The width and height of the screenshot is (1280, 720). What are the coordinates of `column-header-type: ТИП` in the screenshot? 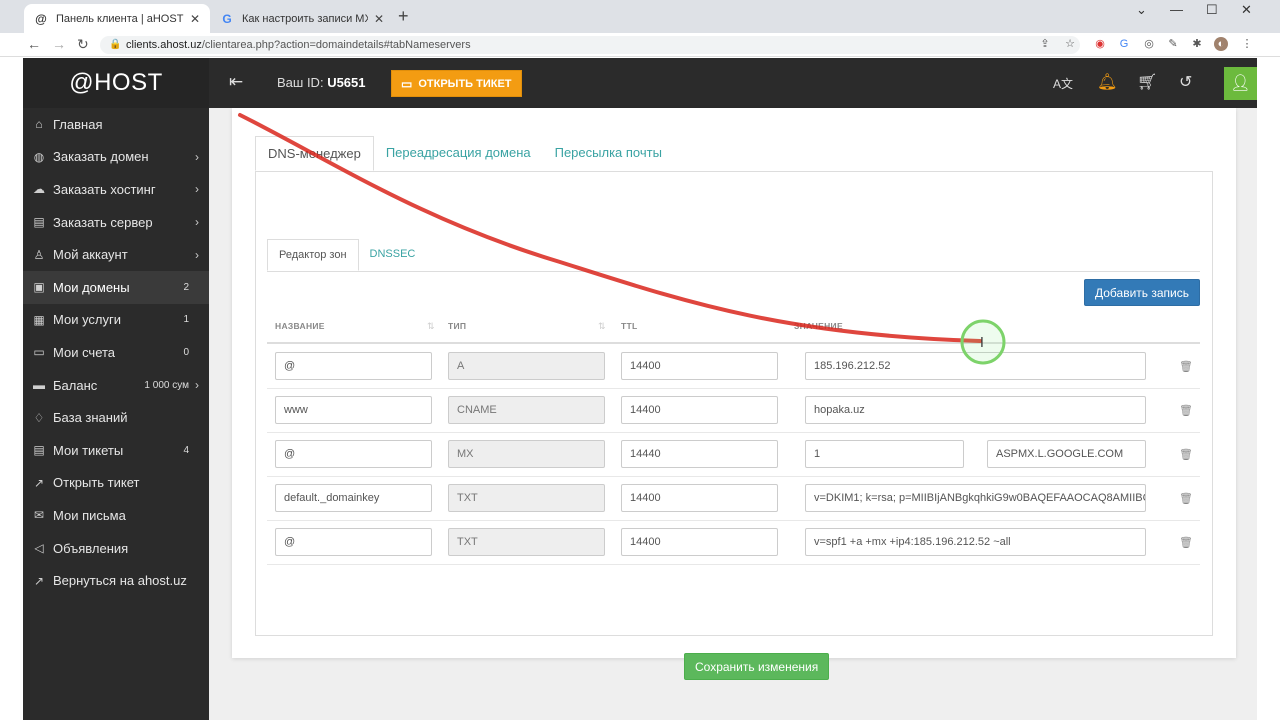 It's located at (457, 326).